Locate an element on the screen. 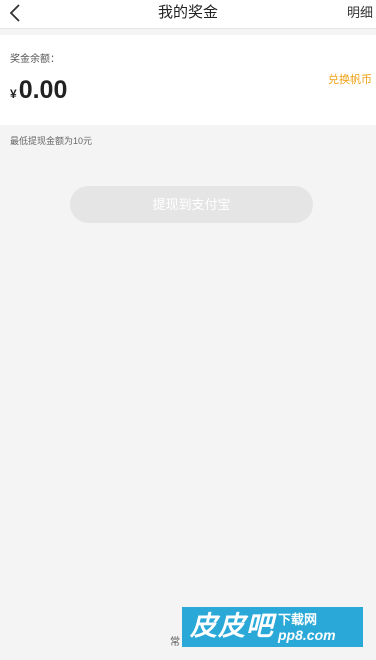  page-title: 我的奖金 is located at coordinates (187, 12).